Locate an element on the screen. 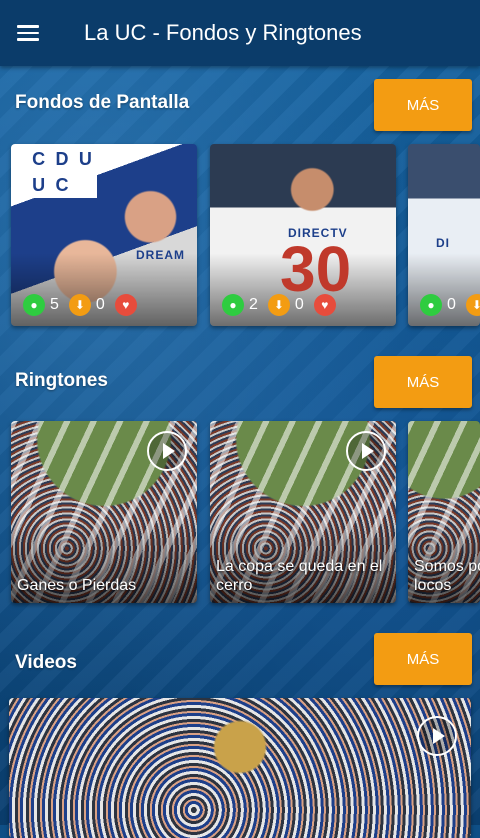  videos-more-button: MÁS is located at coordinates (423, 659).